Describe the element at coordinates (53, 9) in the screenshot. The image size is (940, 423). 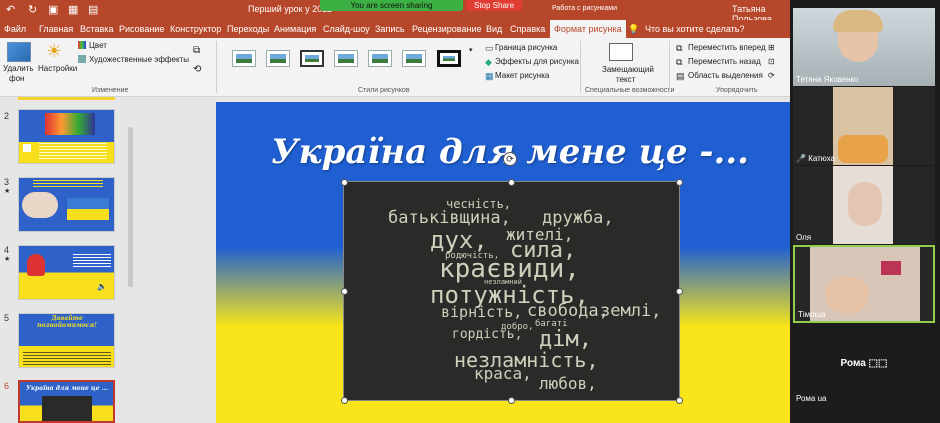
I see `from-beginning-icon: ▣` at that location.